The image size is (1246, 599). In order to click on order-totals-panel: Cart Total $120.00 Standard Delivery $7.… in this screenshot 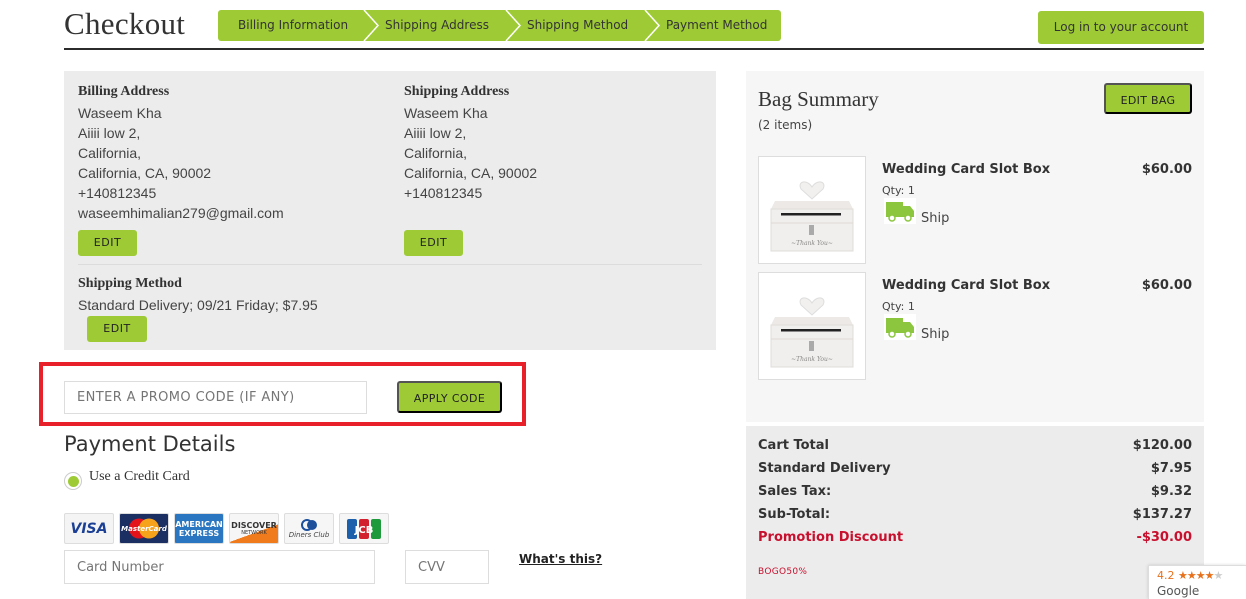, I will do `click(975, 512)`.